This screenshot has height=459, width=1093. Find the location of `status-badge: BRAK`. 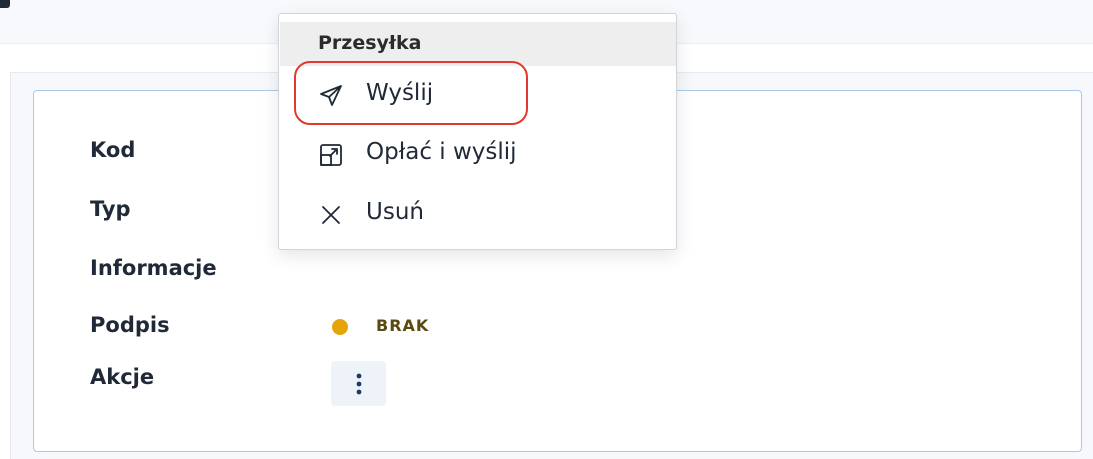

status-badge: BRAK is located at coordinates (403, 325).